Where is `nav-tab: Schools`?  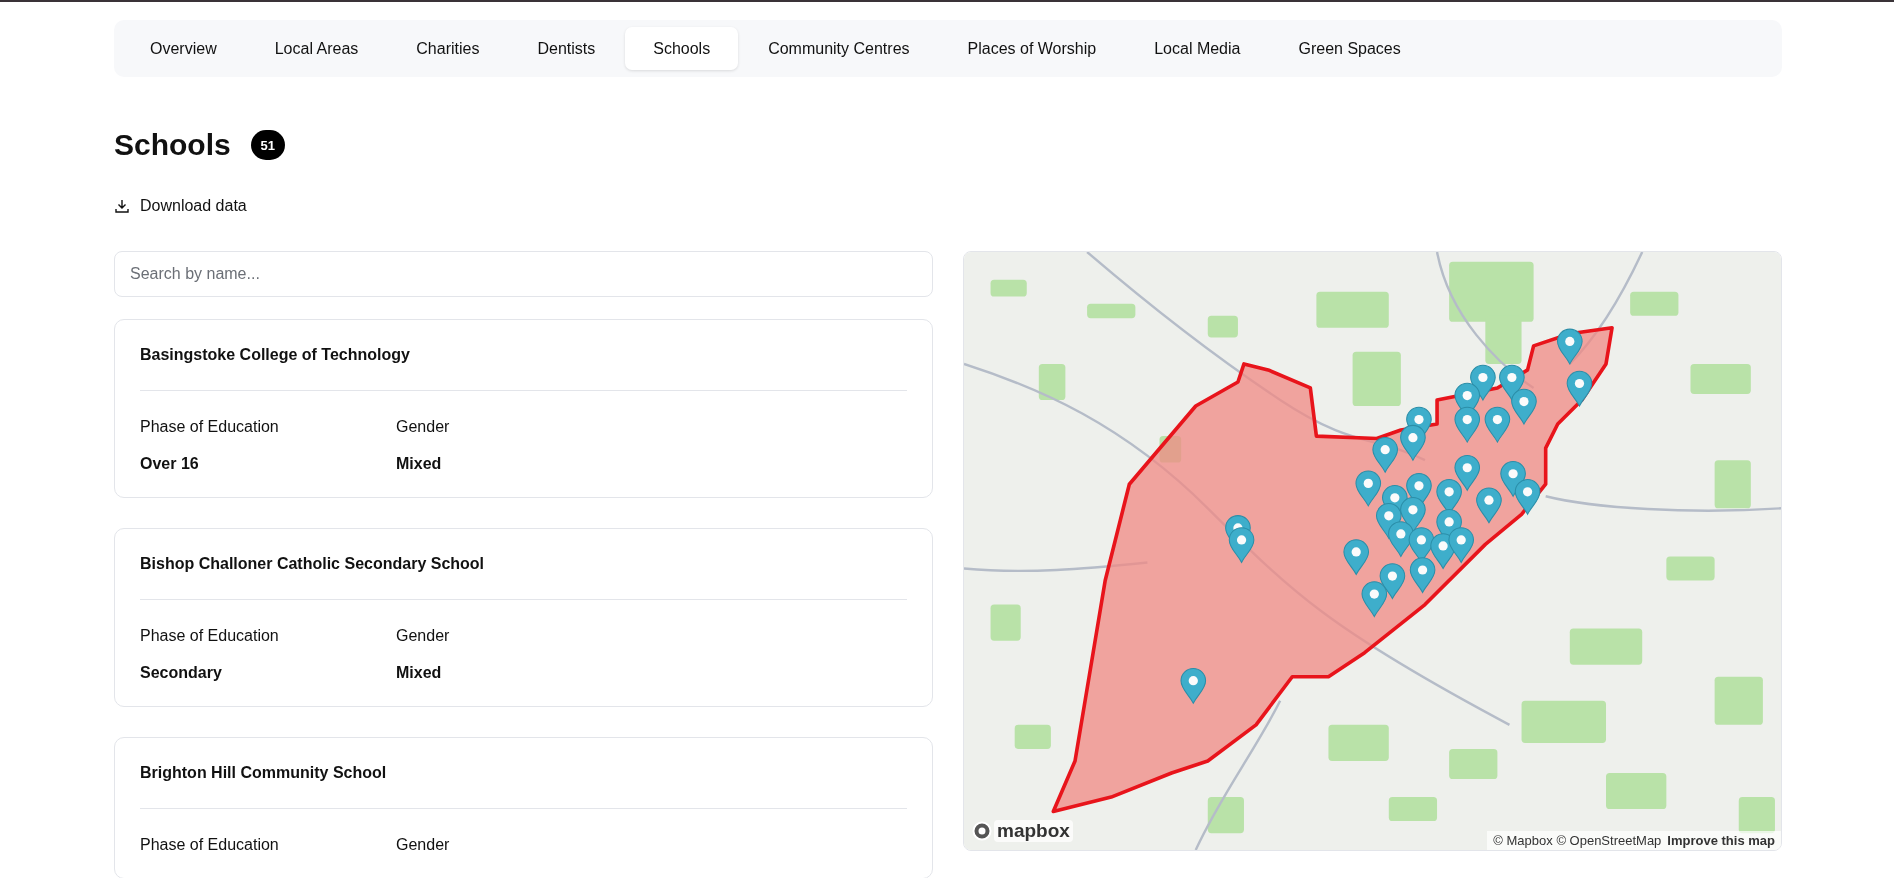 nav-tab: Schools is located at coordinates (682, 48).